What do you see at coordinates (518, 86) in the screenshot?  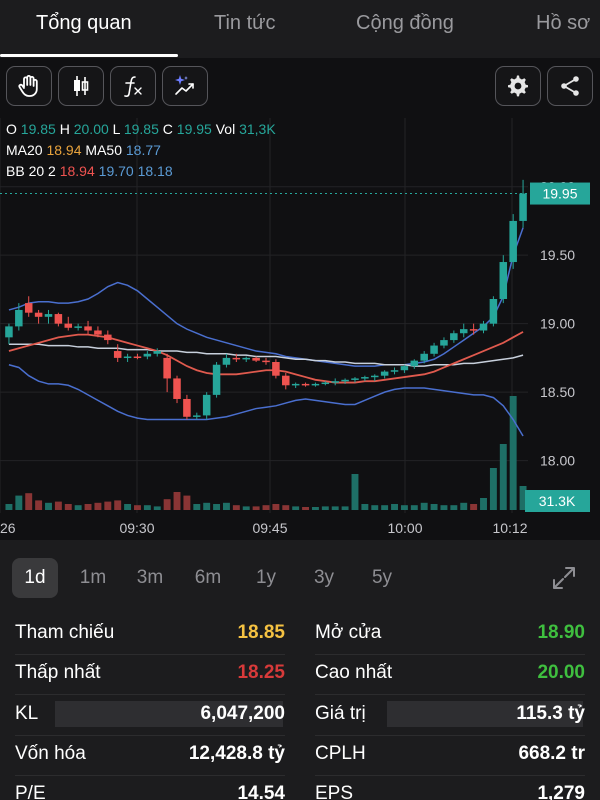 I see `settings-button` at bounding box center [518, 86].